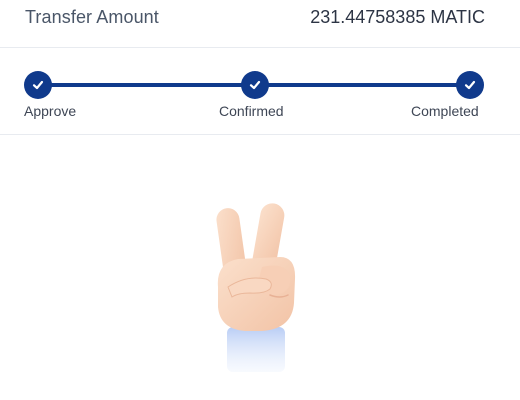 The height and width of the screenshot is (400, 520). Describe the element at coordinates (470, 85) in the screenshot. I see `step-completed-check-icon` at that location.